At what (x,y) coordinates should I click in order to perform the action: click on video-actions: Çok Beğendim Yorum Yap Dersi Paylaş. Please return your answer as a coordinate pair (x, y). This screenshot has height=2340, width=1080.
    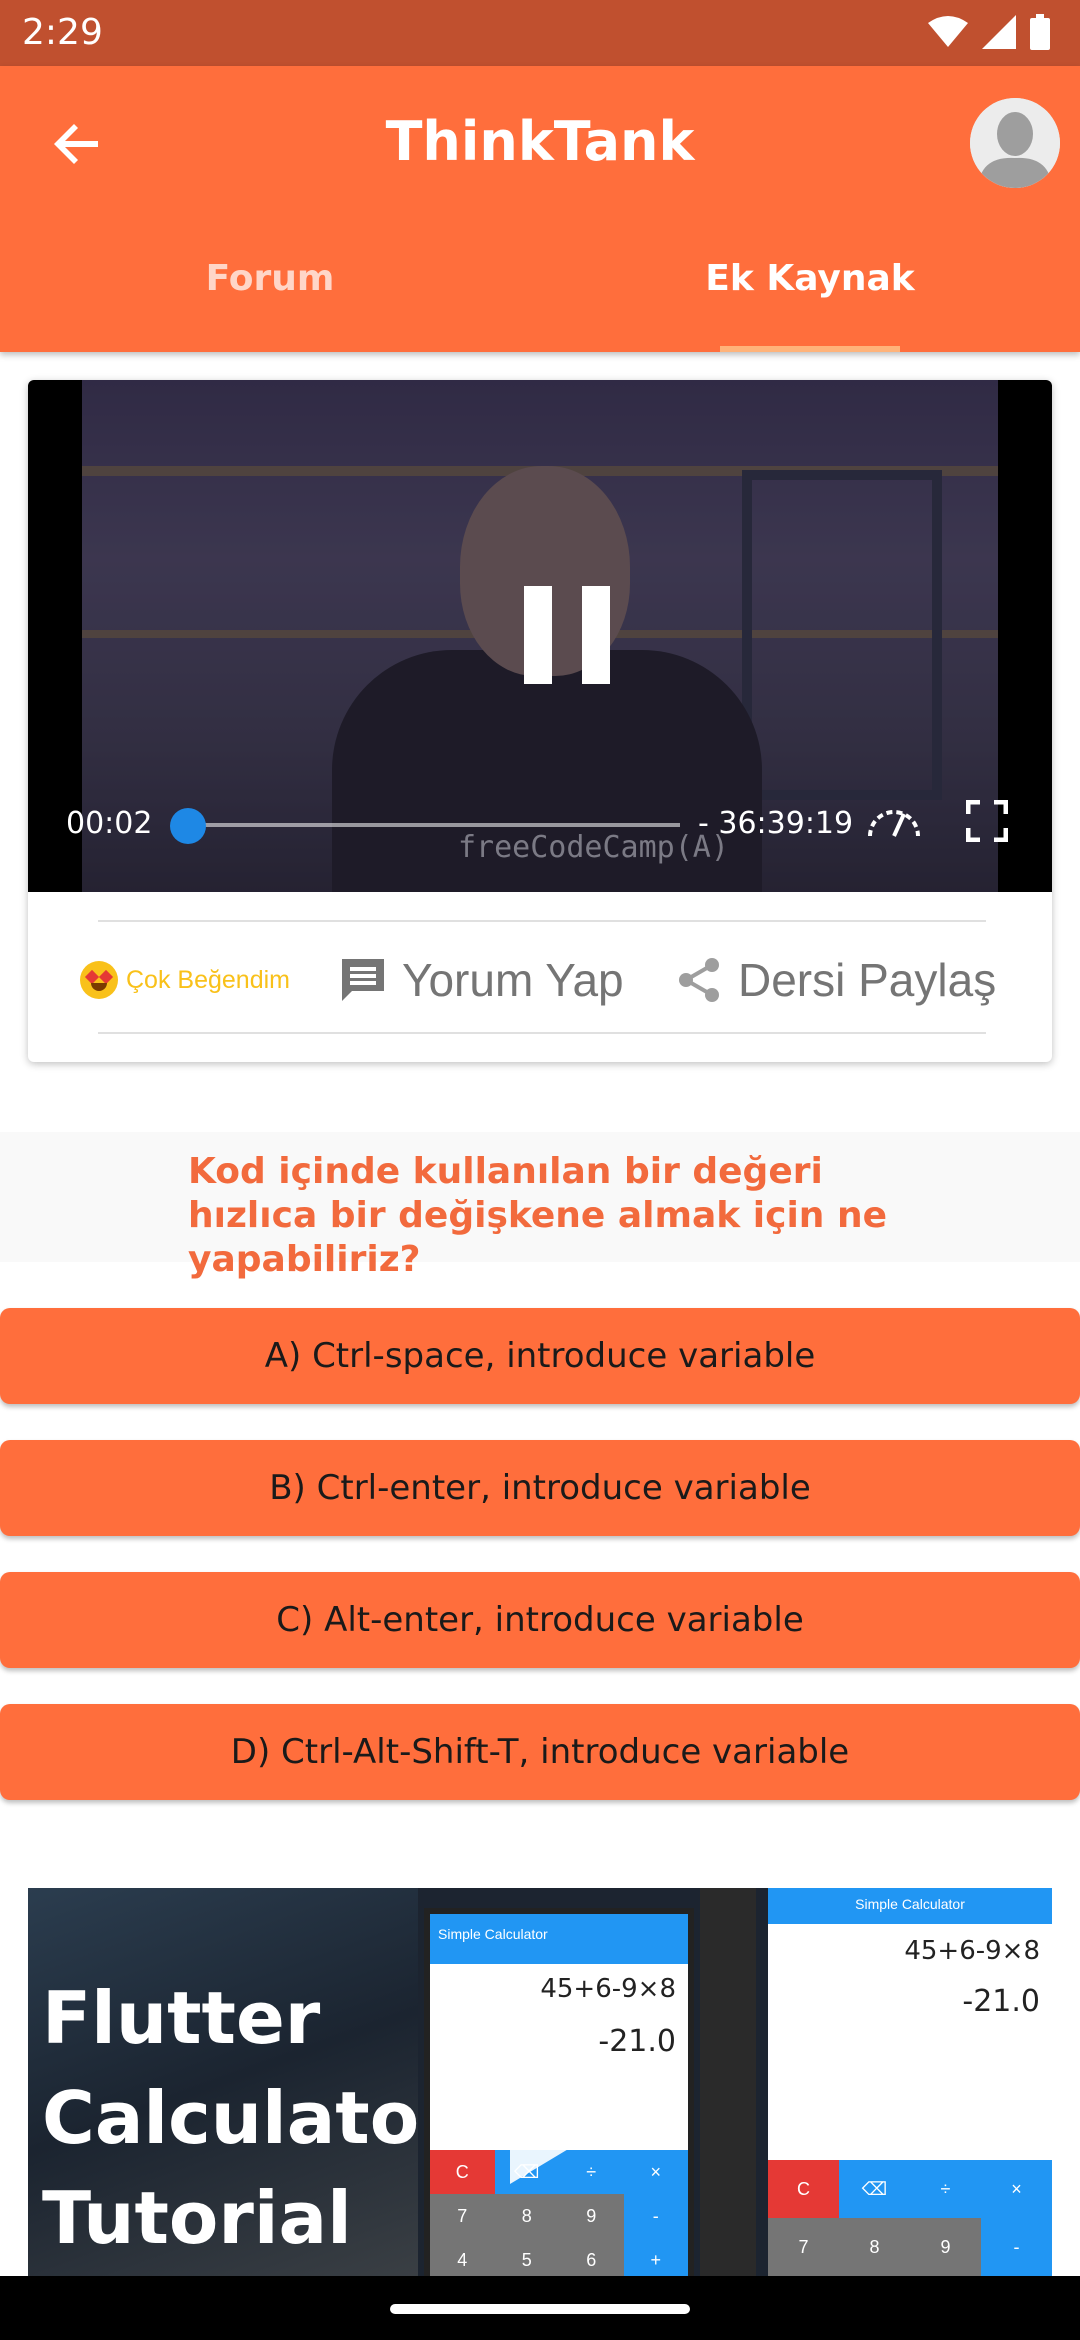
    Looking at the image, I should click on (540, 980).